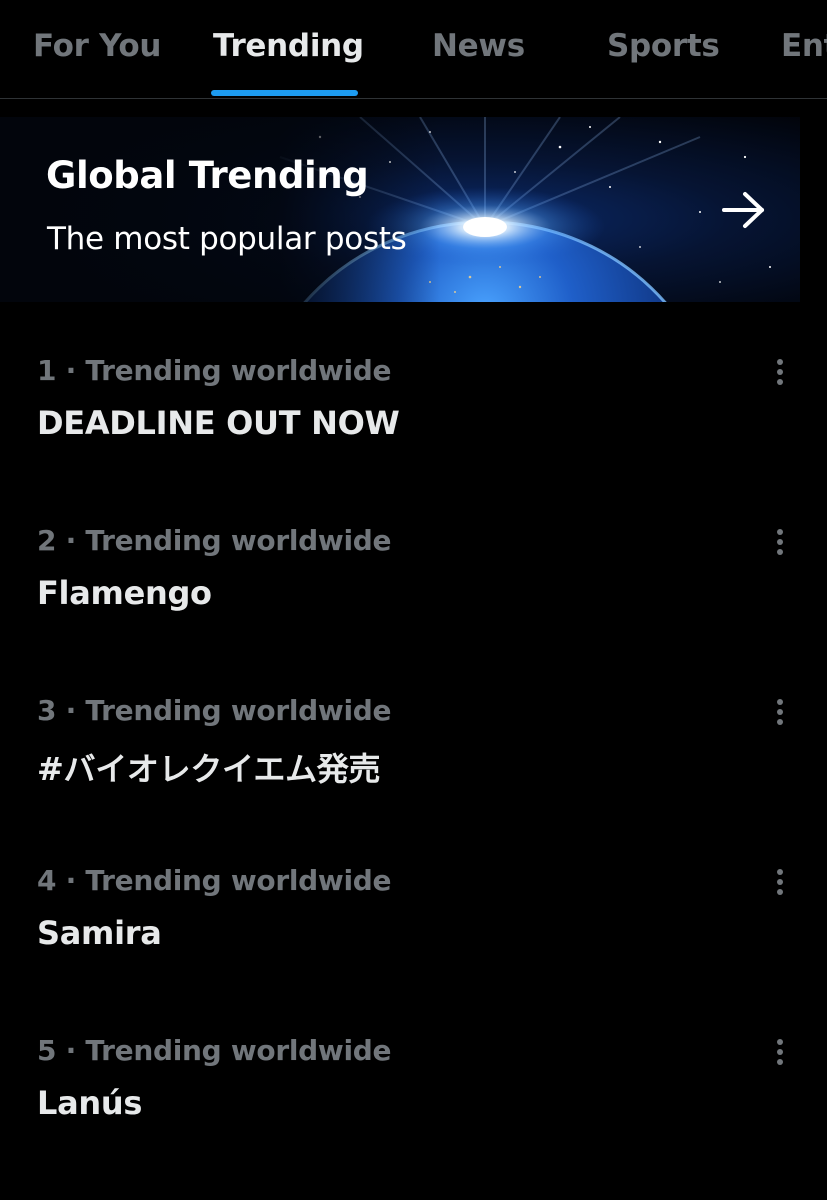  I want to click on tab-for-you: For You, so click(97, 49).